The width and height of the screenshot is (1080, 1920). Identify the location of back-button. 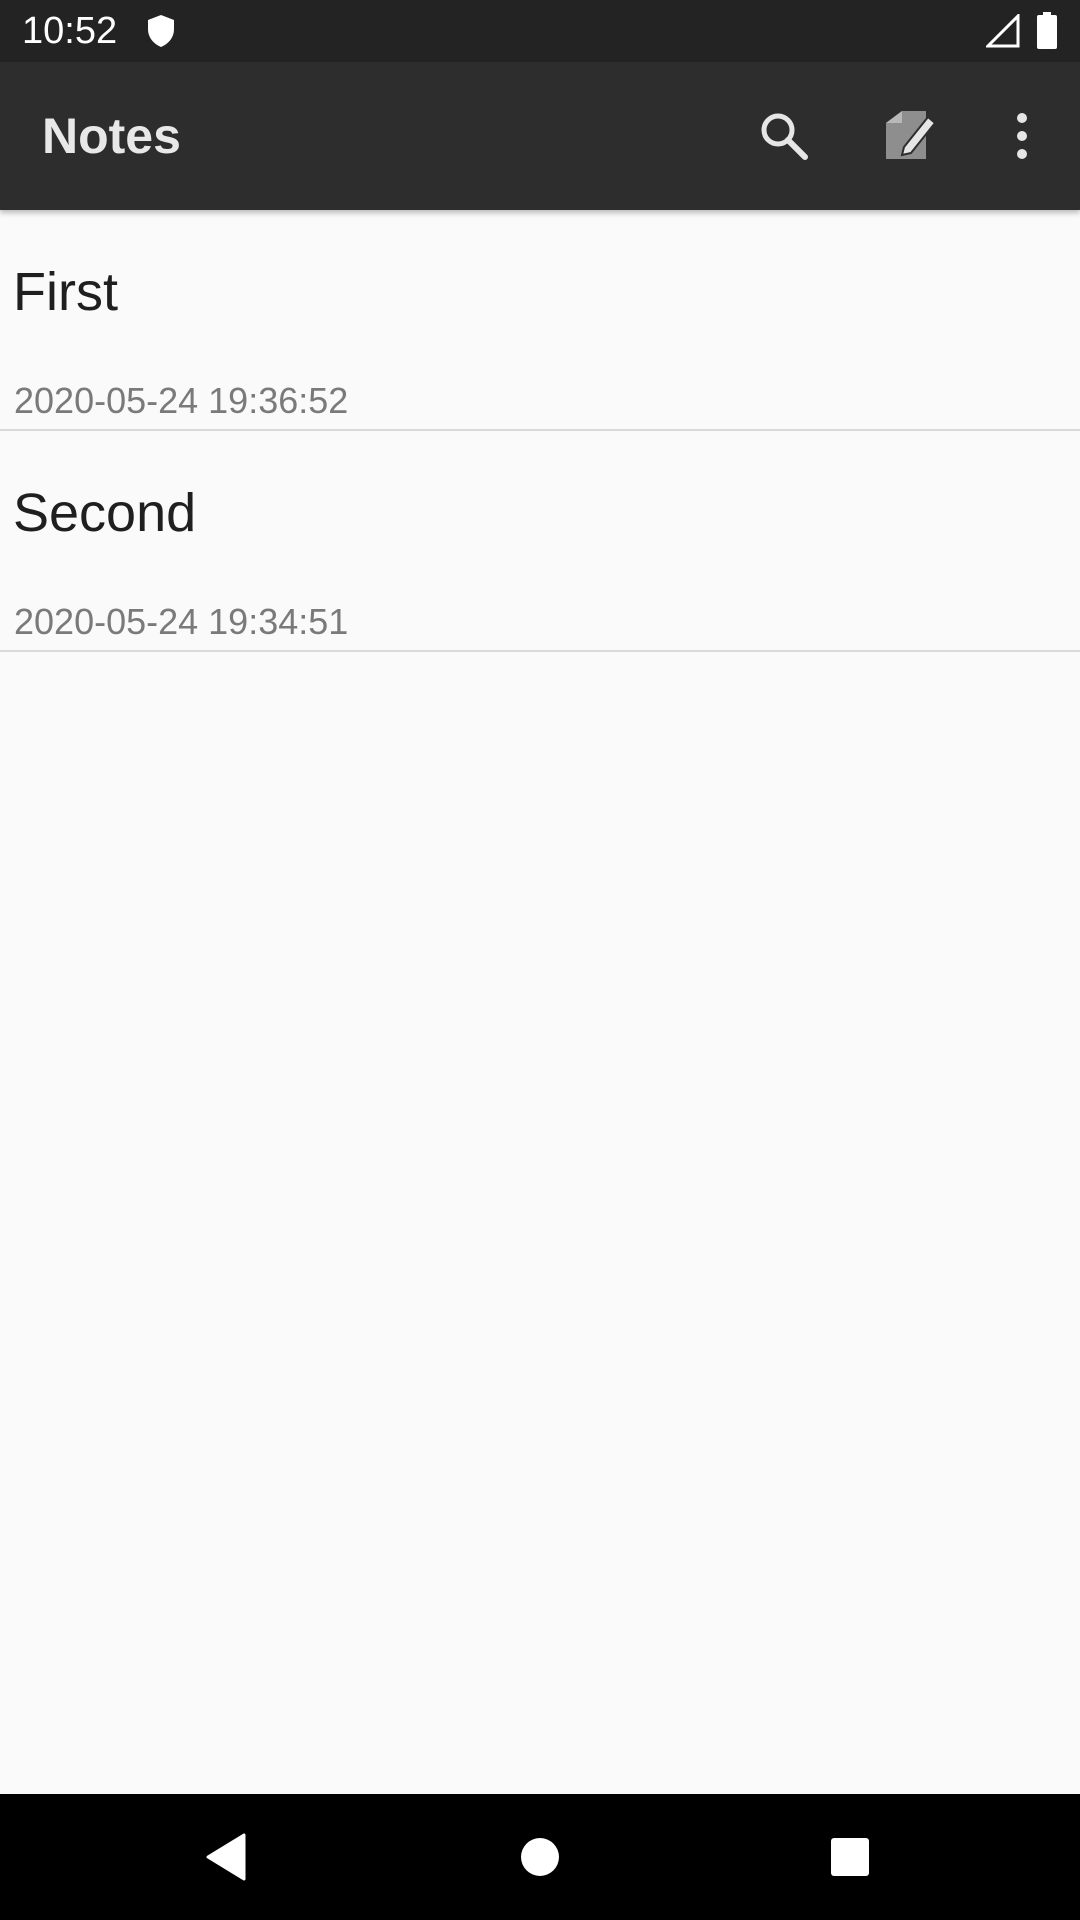
(226, 1857).